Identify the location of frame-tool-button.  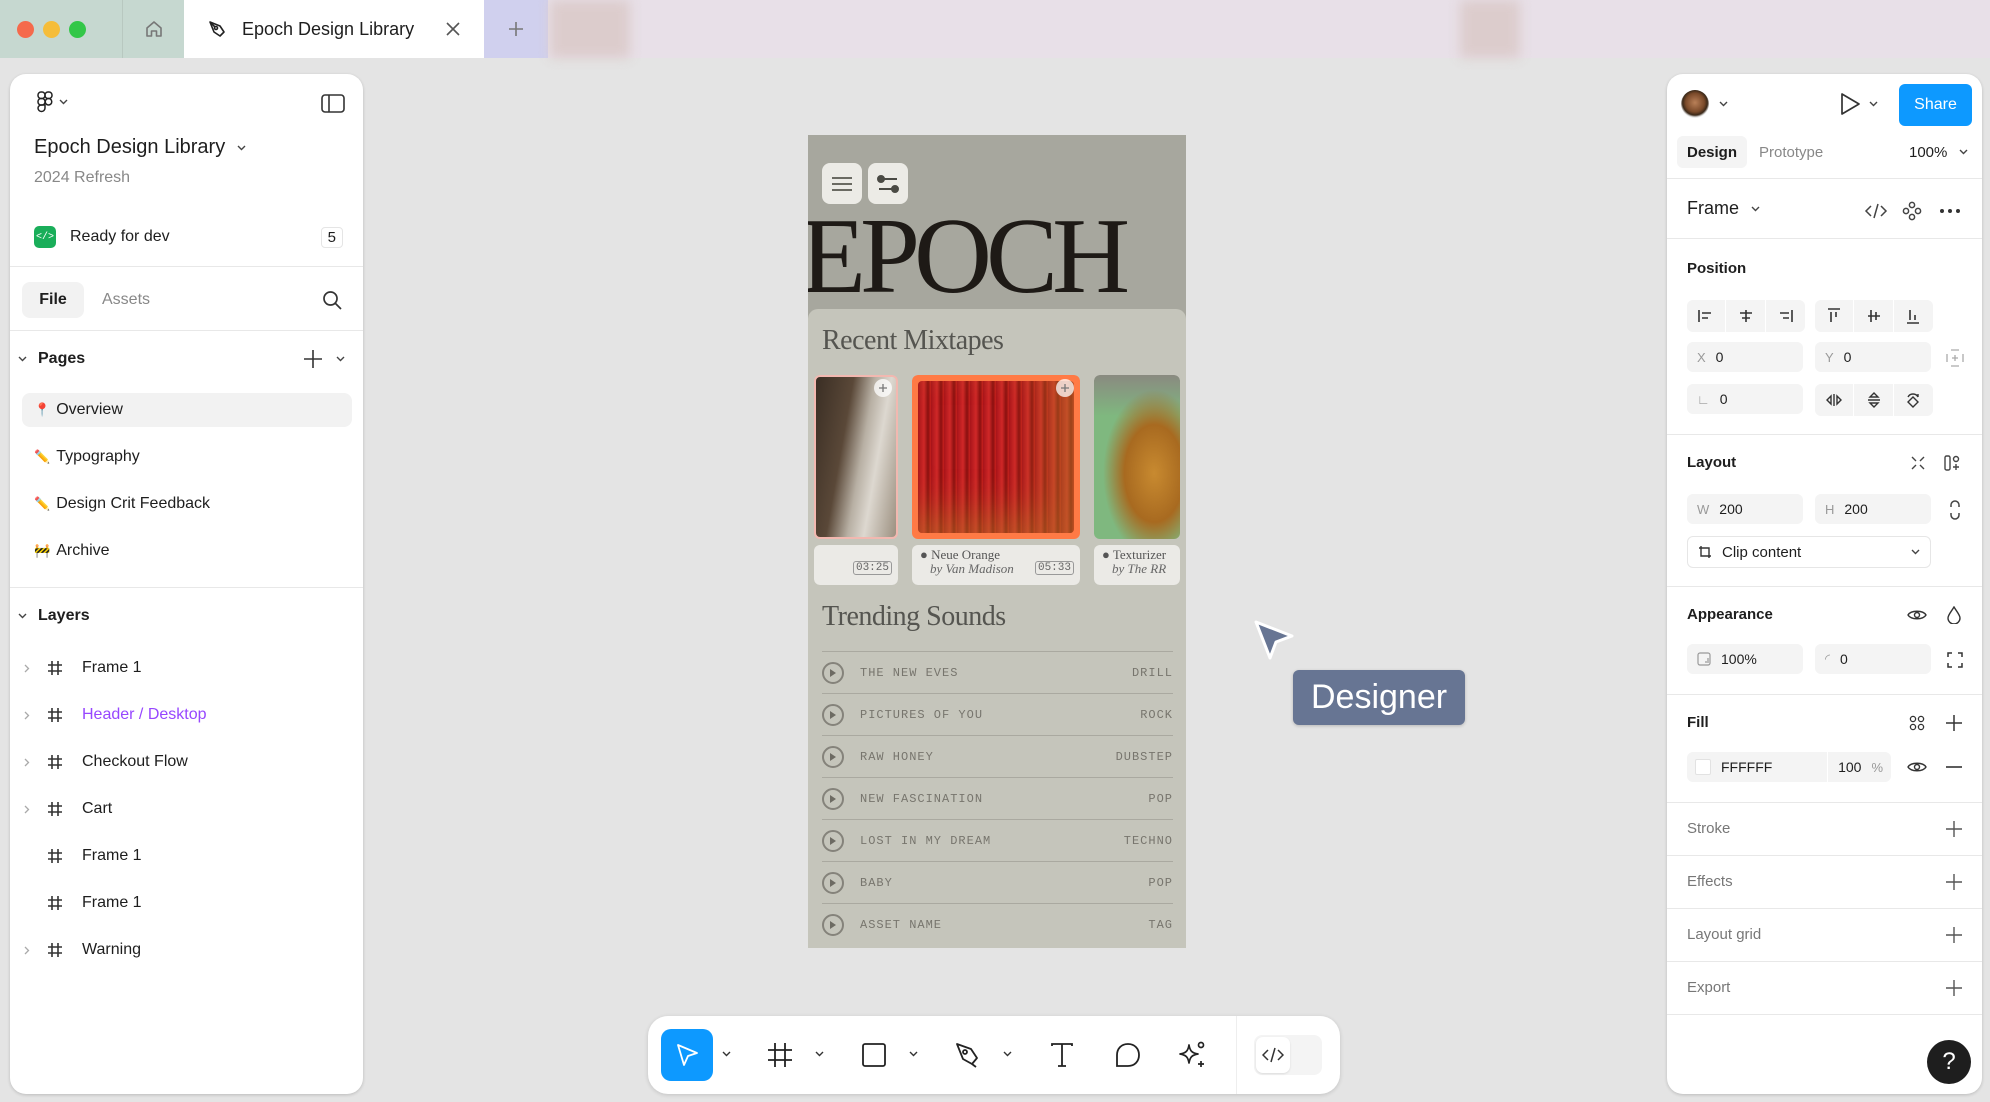
(780, 1055).